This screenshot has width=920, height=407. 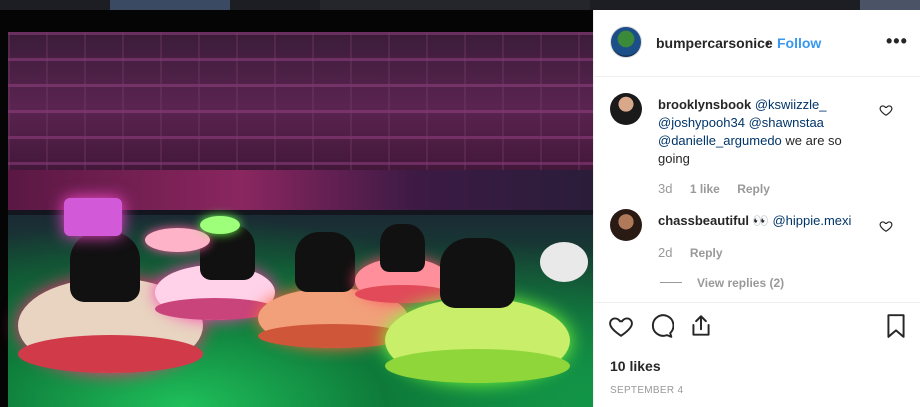 I want to click on share-icon, so click(x=701, y=326).